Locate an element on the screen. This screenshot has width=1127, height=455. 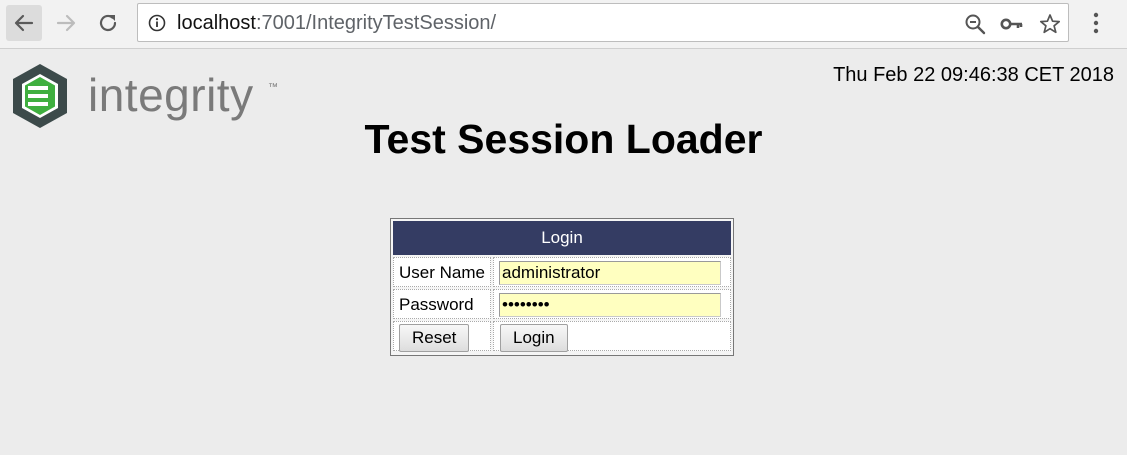
logo-trademark: ™ is located at coordinates (273, 87).